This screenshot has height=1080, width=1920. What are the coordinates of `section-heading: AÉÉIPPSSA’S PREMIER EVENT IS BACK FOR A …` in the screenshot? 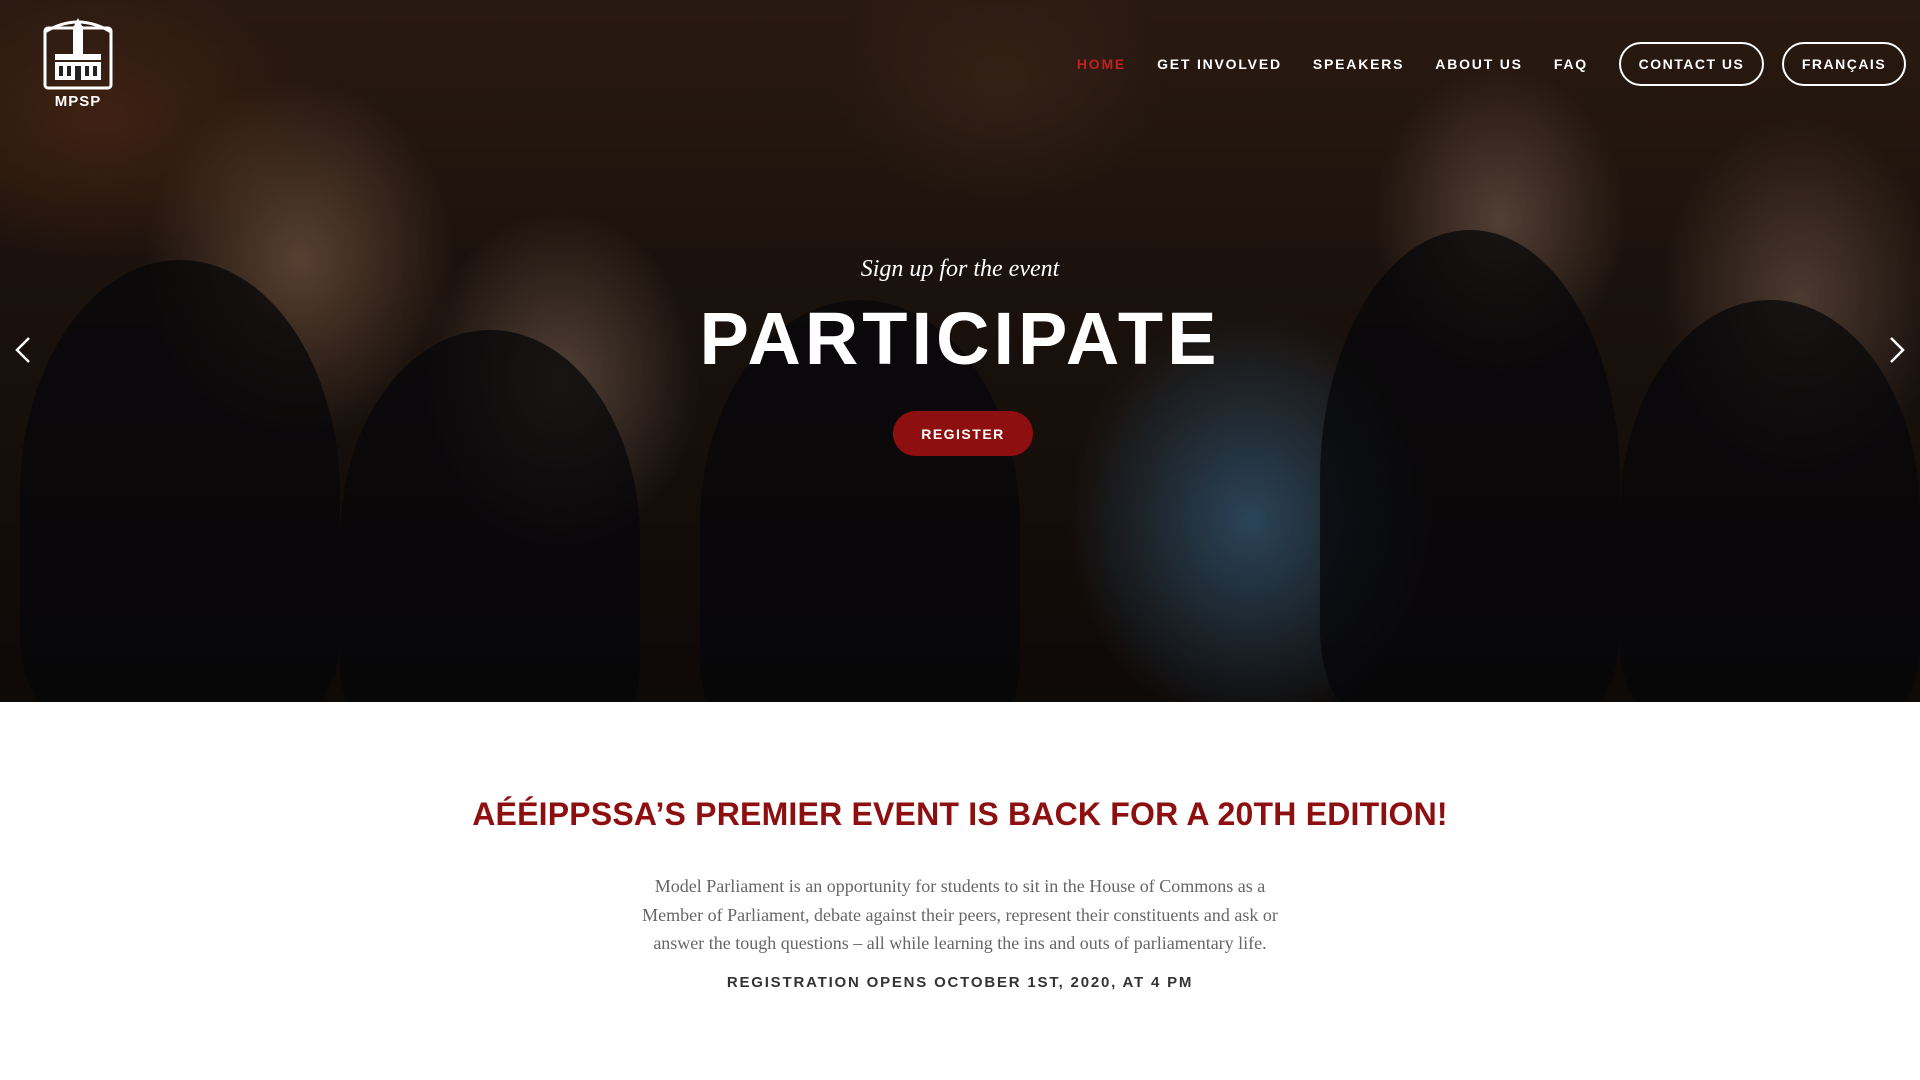 It's located at (960, 814).